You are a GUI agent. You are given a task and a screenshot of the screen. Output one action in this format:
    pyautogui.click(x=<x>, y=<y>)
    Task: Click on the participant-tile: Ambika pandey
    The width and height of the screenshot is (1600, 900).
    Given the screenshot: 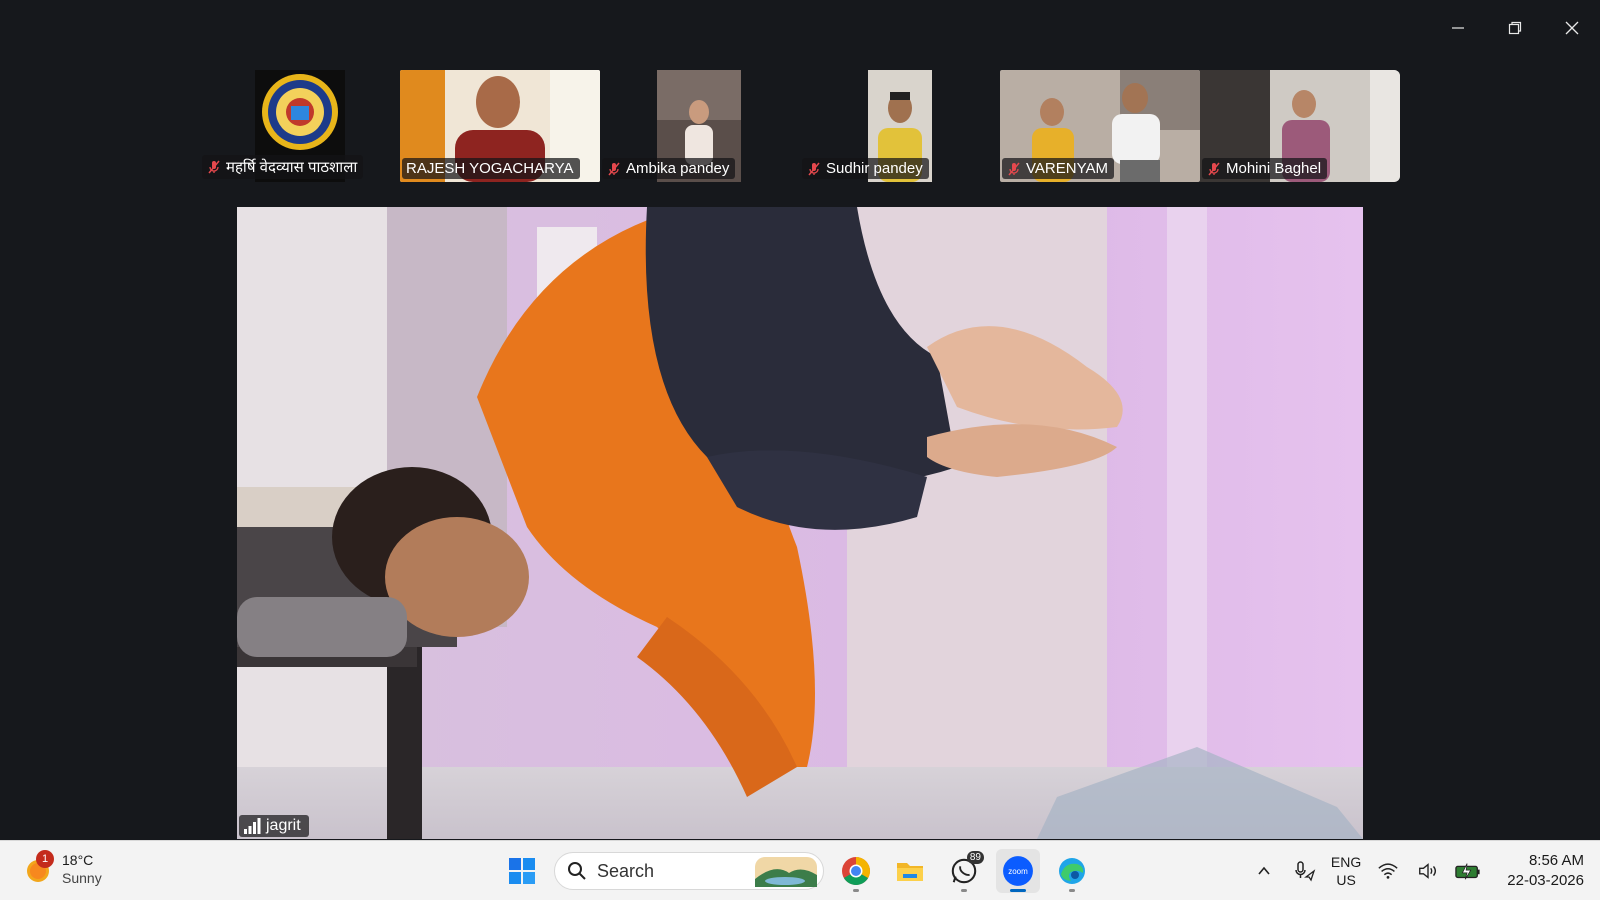 What is the action you would take?
    pyautogui.click(x=700, y=126)
    